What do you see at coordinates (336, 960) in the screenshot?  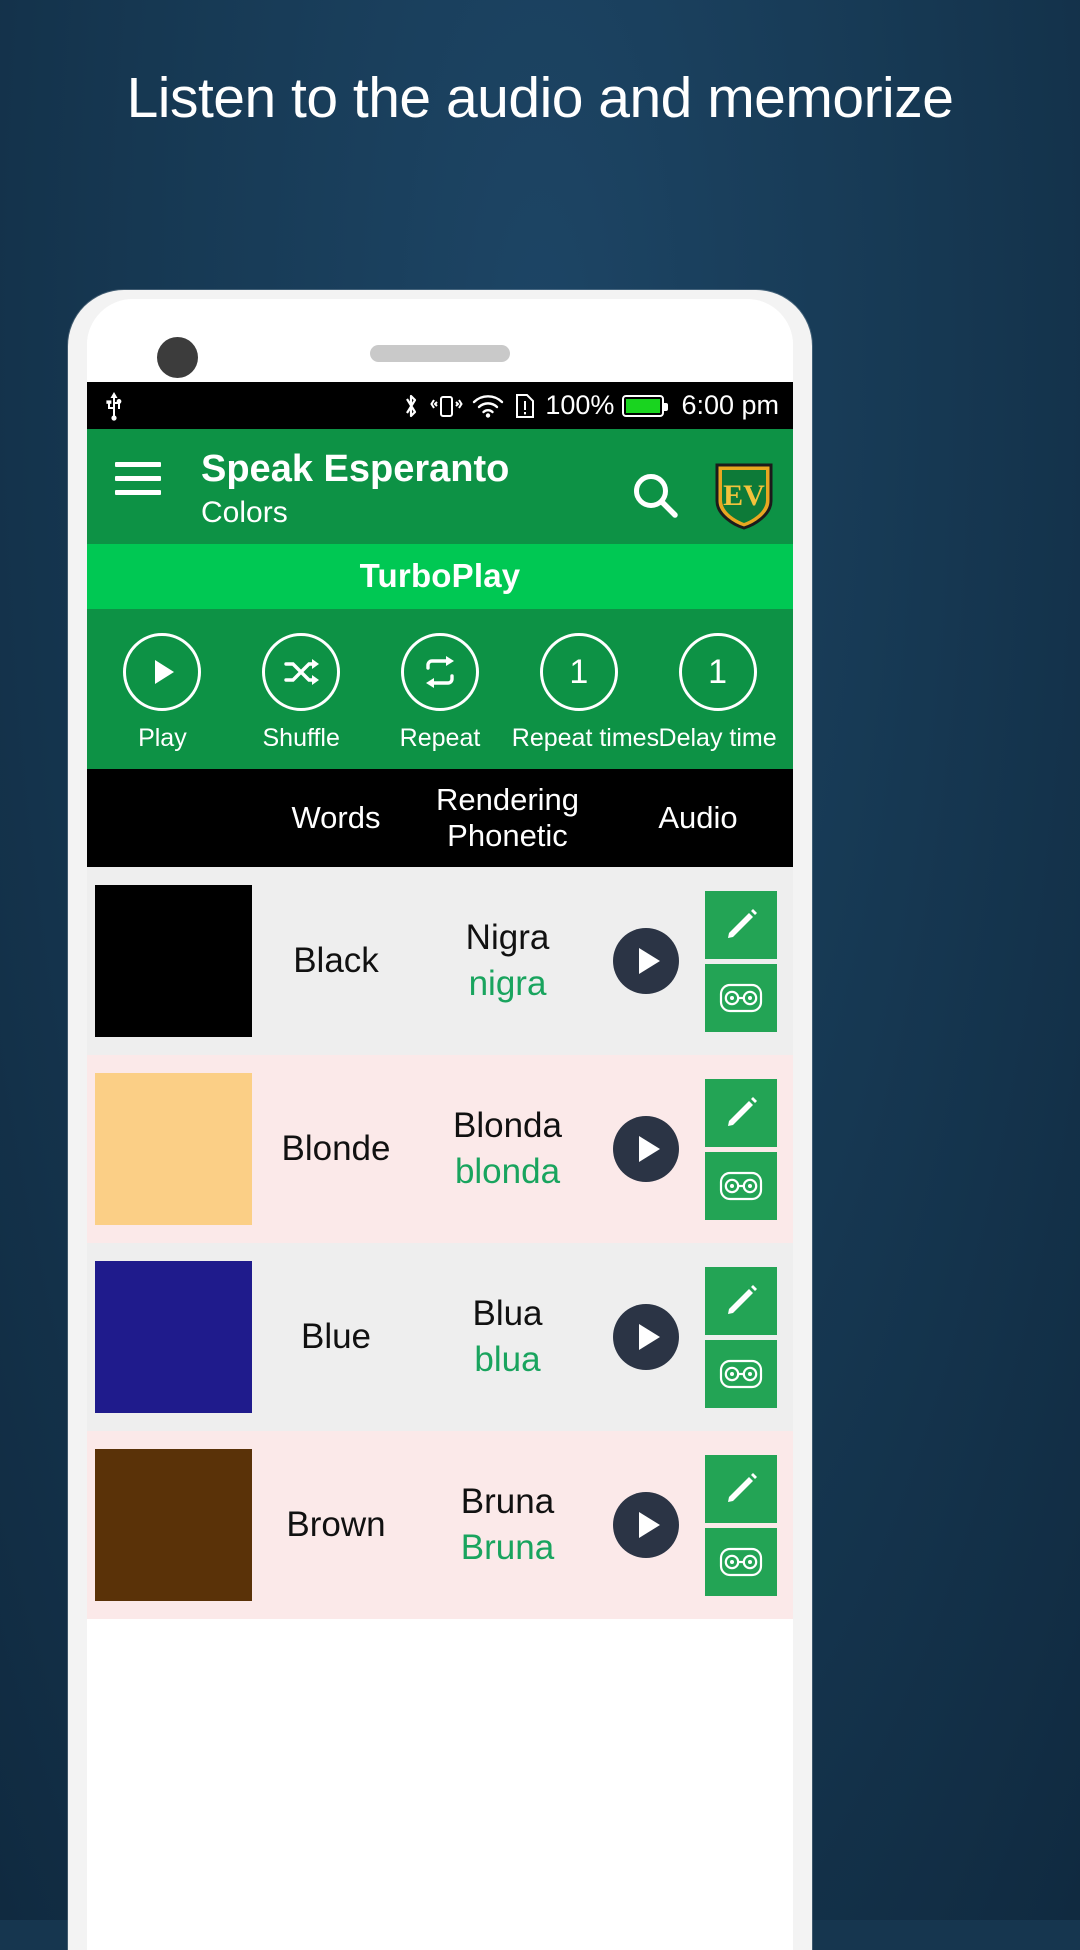 I see `word-label: Black` at bounding box center [336, 960].